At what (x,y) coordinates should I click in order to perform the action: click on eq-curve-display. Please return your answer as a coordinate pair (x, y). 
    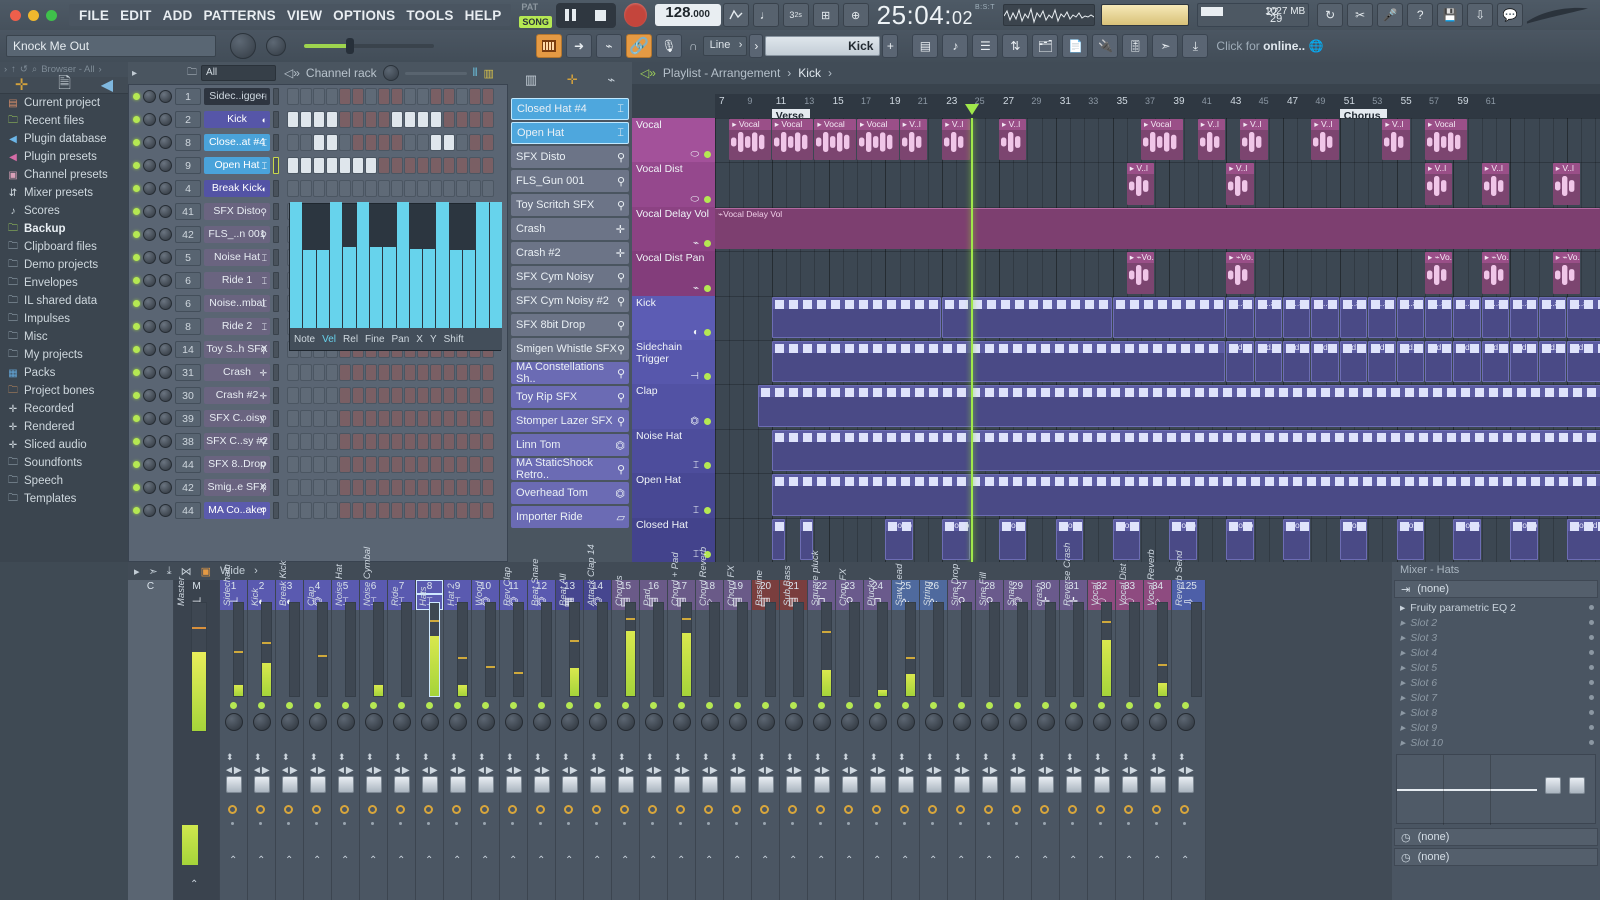
    Looking at the image, I should click on (1496, 789).